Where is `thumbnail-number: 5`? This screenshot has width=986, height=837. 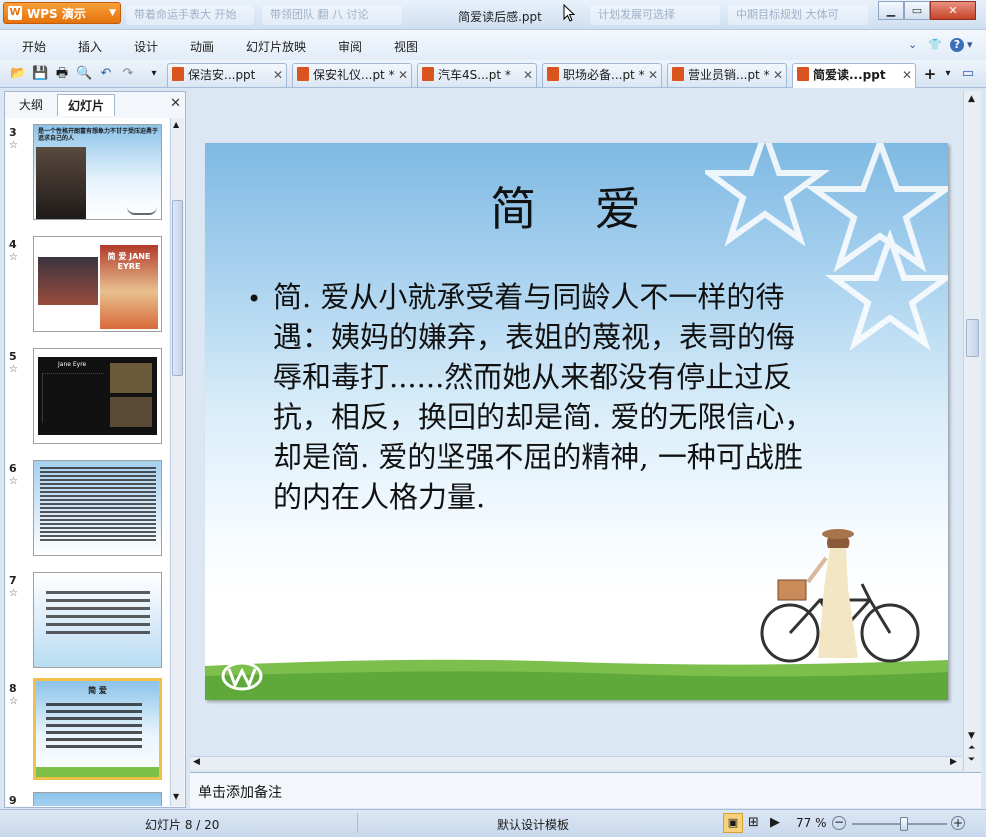 thumbnail-number: 5 is located at coordinates (13, 356).